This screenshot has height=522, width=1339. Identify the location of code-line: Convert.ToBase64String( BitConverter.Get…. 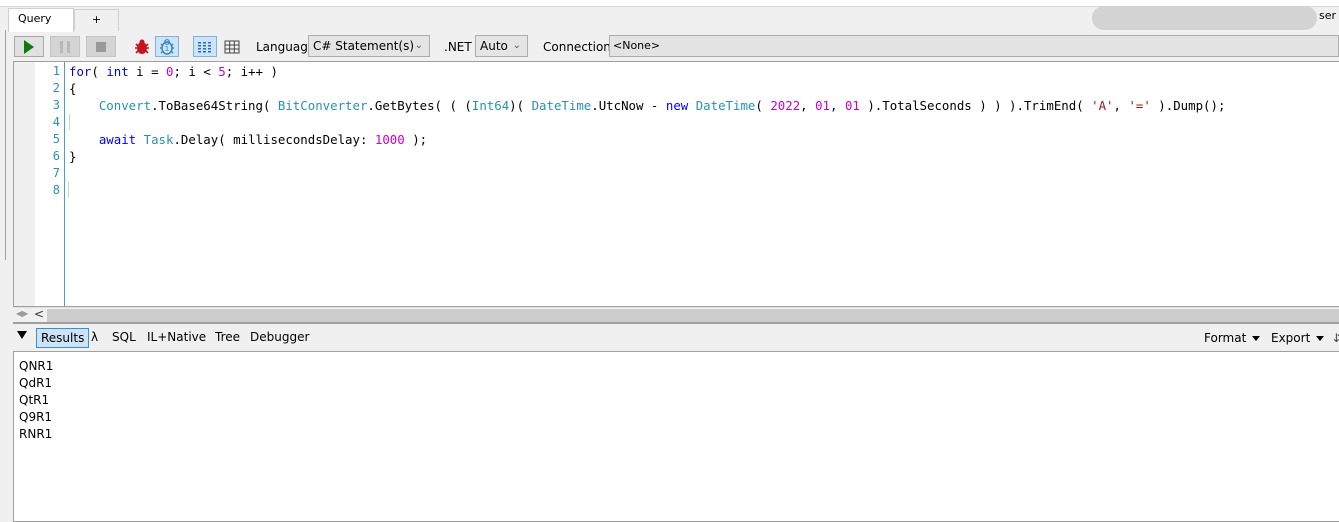
(662, 105).